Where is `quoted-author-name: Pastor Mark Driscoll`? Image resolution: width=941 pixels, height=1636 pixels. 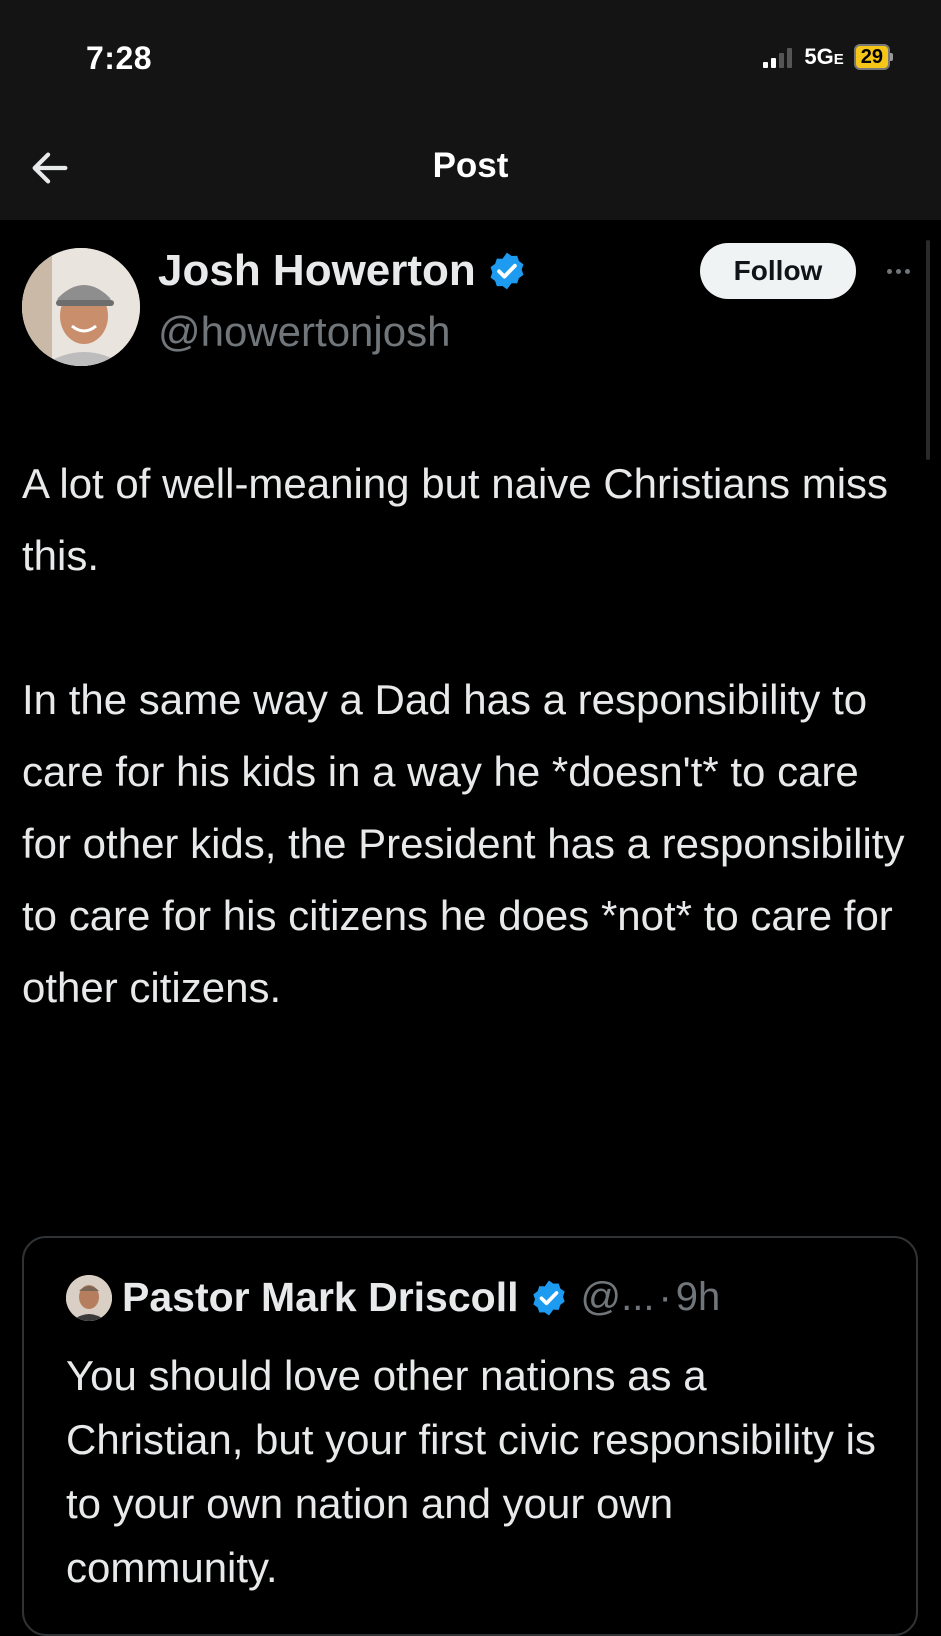 quoted-author-name: Pastor Mark Driscoll is located at coordinates (320, 1297).